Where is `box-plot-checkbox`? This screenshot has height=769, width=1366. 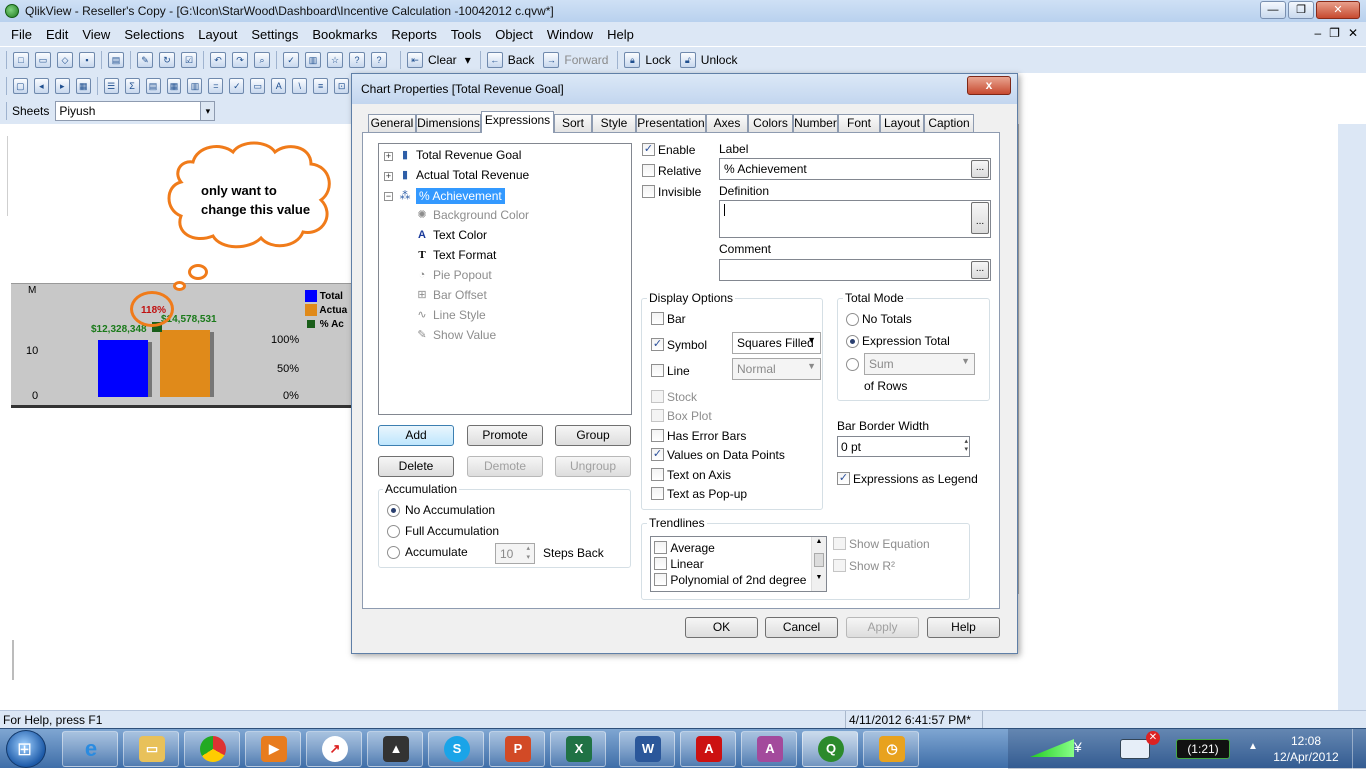
box-plot-checkbox is located at coordinates (657, 415).